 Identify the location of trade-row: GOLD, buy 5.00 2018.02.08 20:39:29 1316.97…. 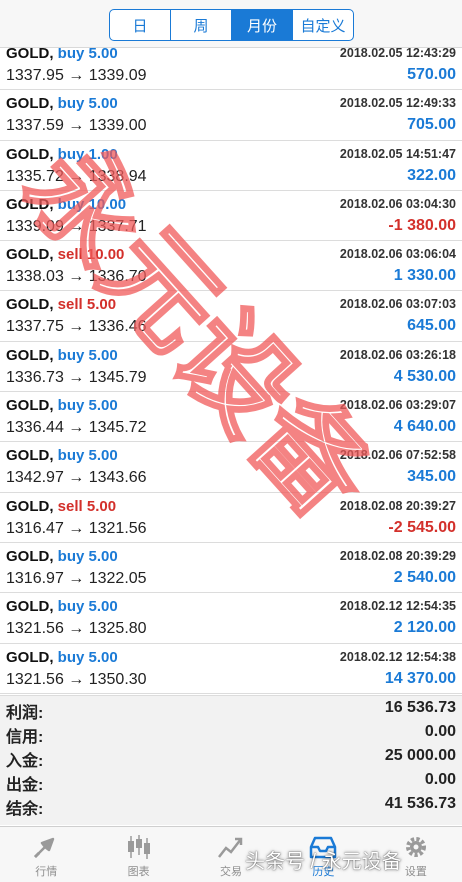
(231, 568).